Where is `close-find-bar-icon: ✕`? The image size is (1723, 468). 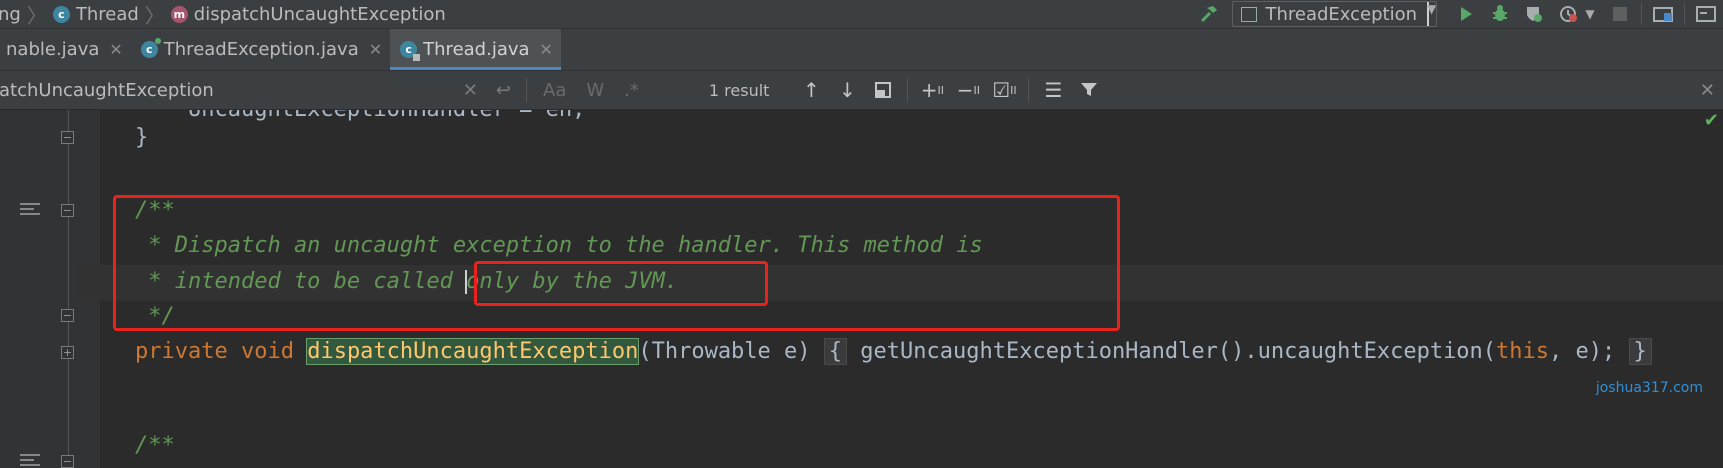 close-find-bar-icon: ✕ is located at coordinates (1707, 90).